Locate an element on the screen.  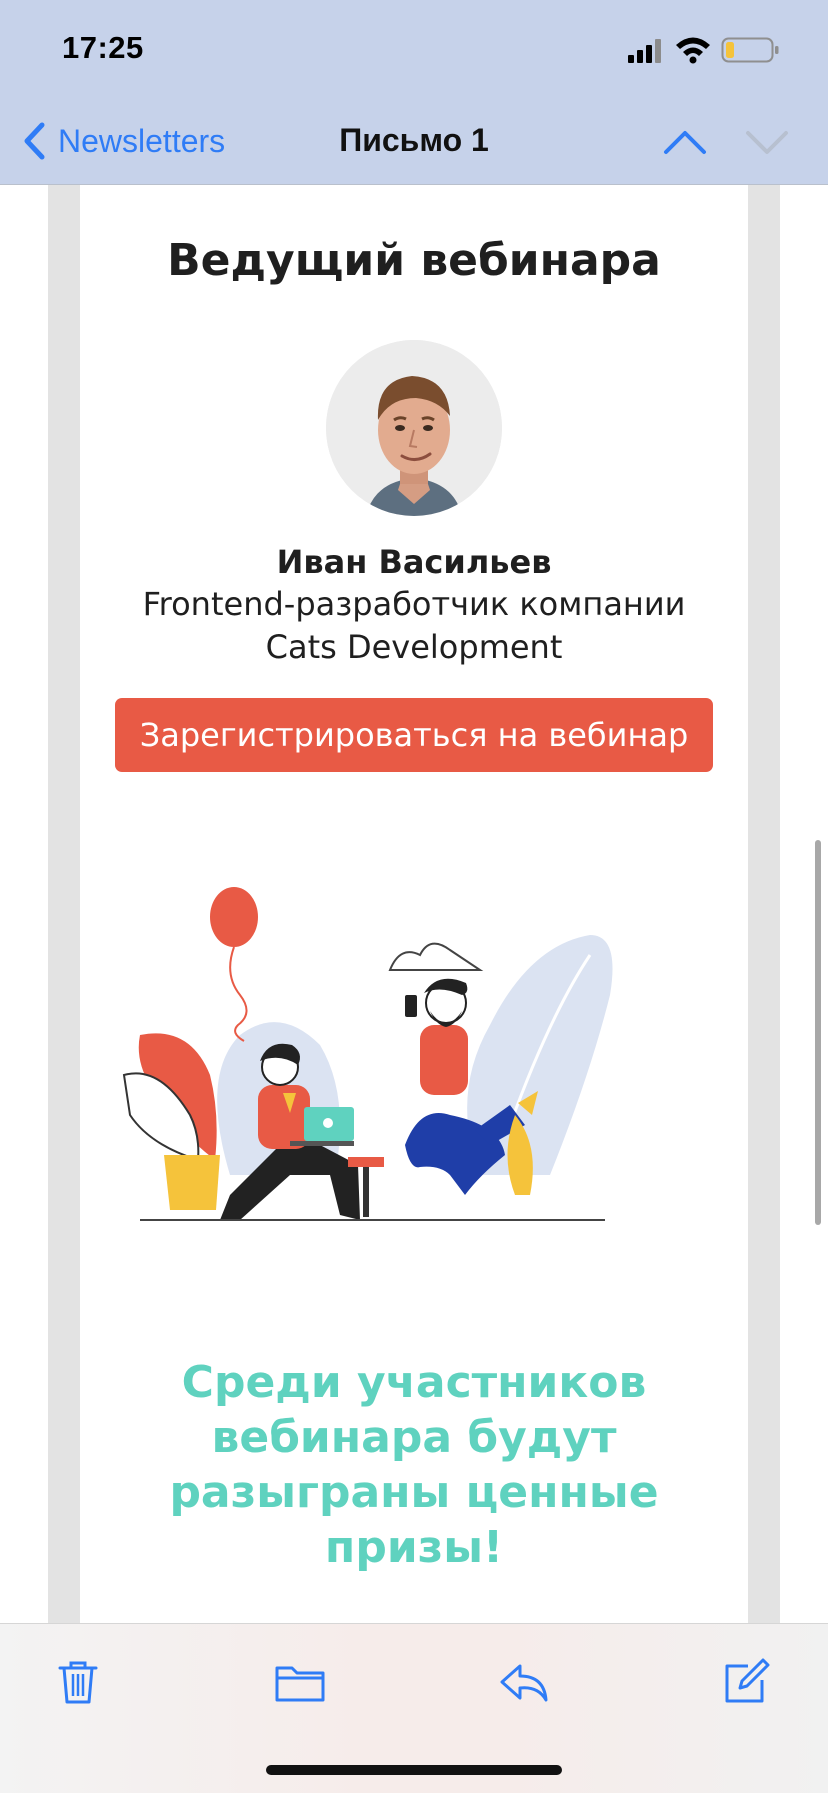
speaker-role-line-2: Cats Development is located at coordinates (414, 647).